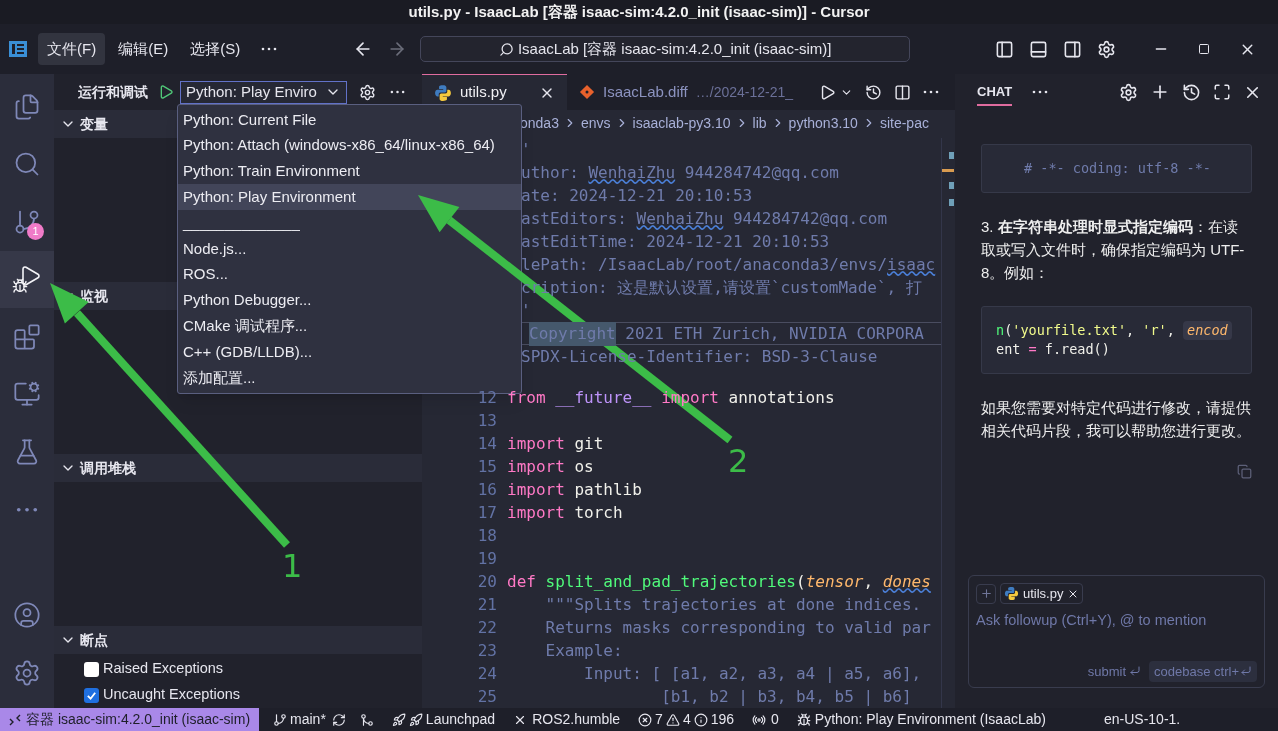 This screenshot has height=731, width=1278. What do you see at coordinates (665, 49) in the screenshot?
I see `search-field: IsaacLab [容器 isaac-sim:4.2.0_init (isaac-sim)]` at bounding box center [665, 49].